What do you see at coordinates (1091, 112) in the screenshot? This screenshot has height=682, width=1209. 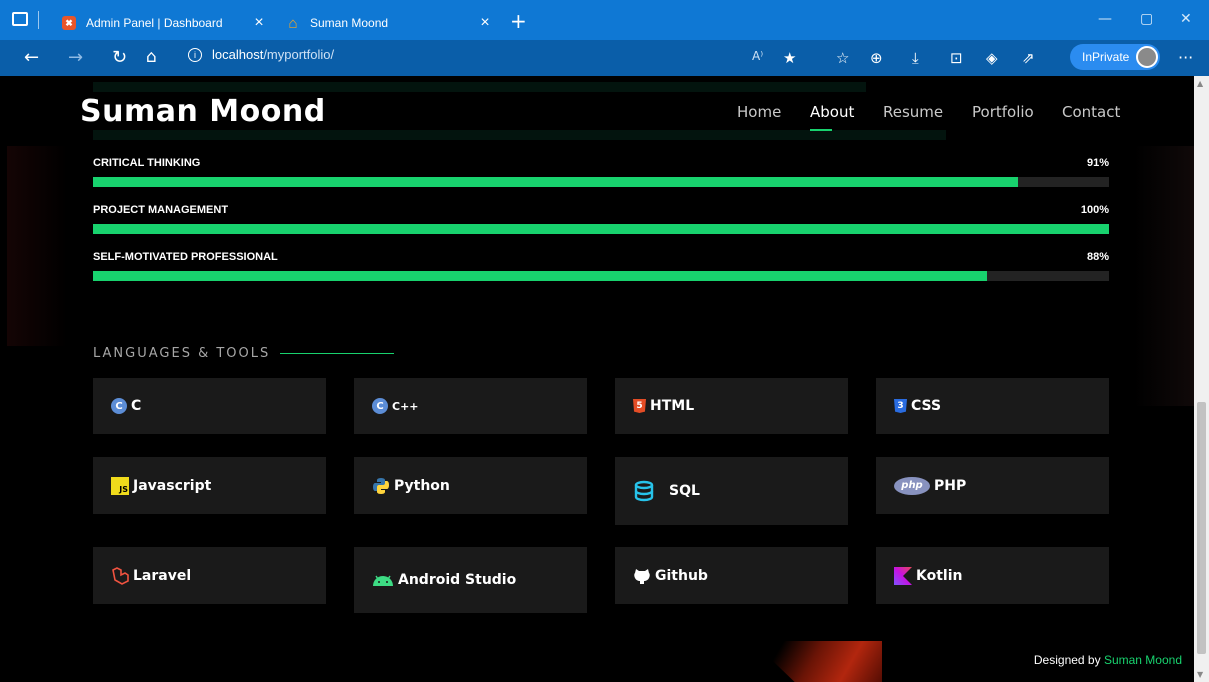 I see `nav-contact: Contact` at bounding box center [1091, 112].